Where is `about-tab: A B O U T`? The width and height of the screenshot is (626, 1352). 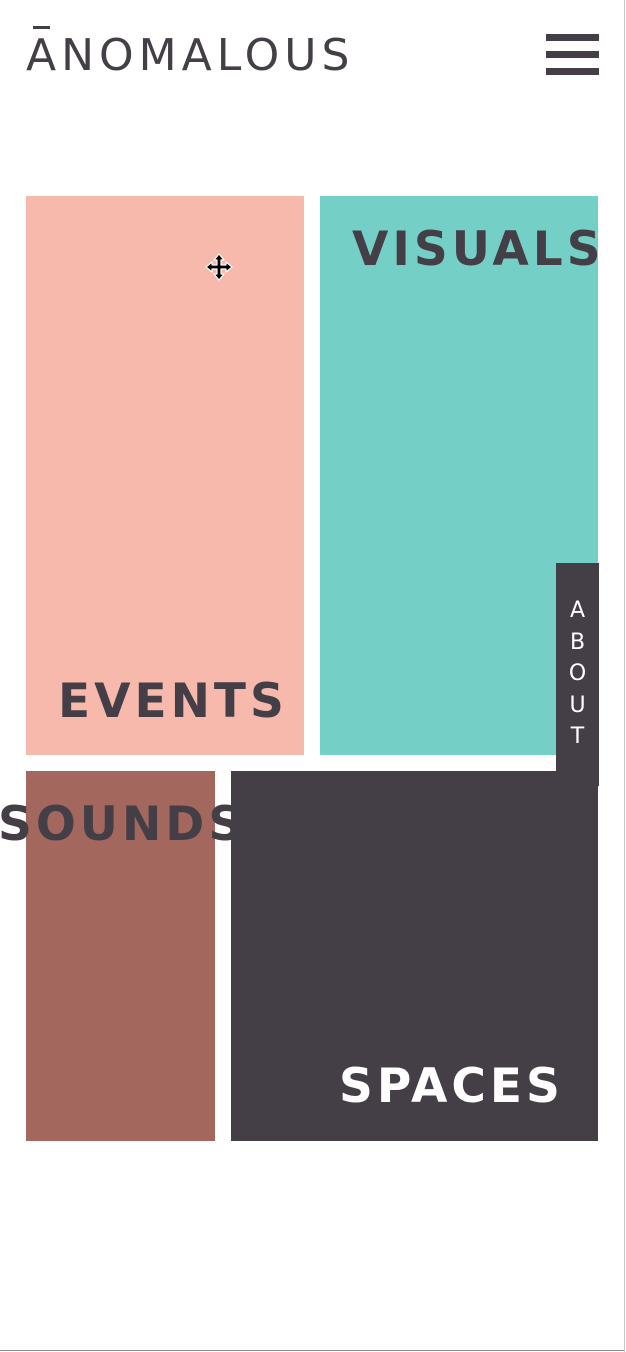 about-tab: A B O U T is located at coordinates (577, 674).